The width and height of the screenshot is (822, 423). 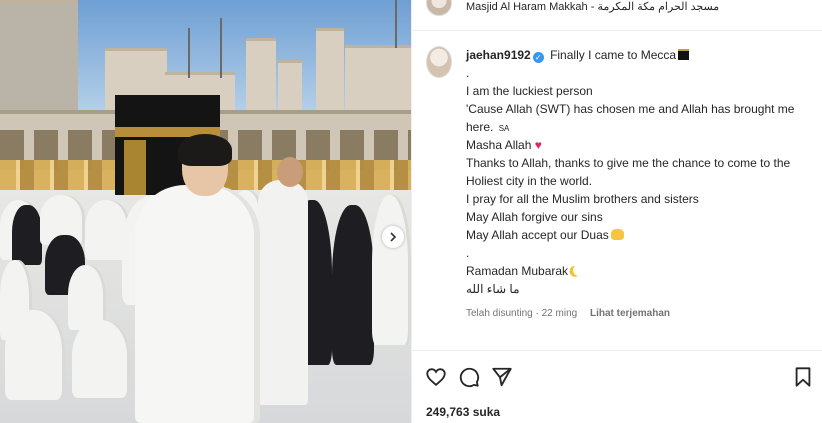 I want to click on chevron-right-icon, so click(x=393, y=237).